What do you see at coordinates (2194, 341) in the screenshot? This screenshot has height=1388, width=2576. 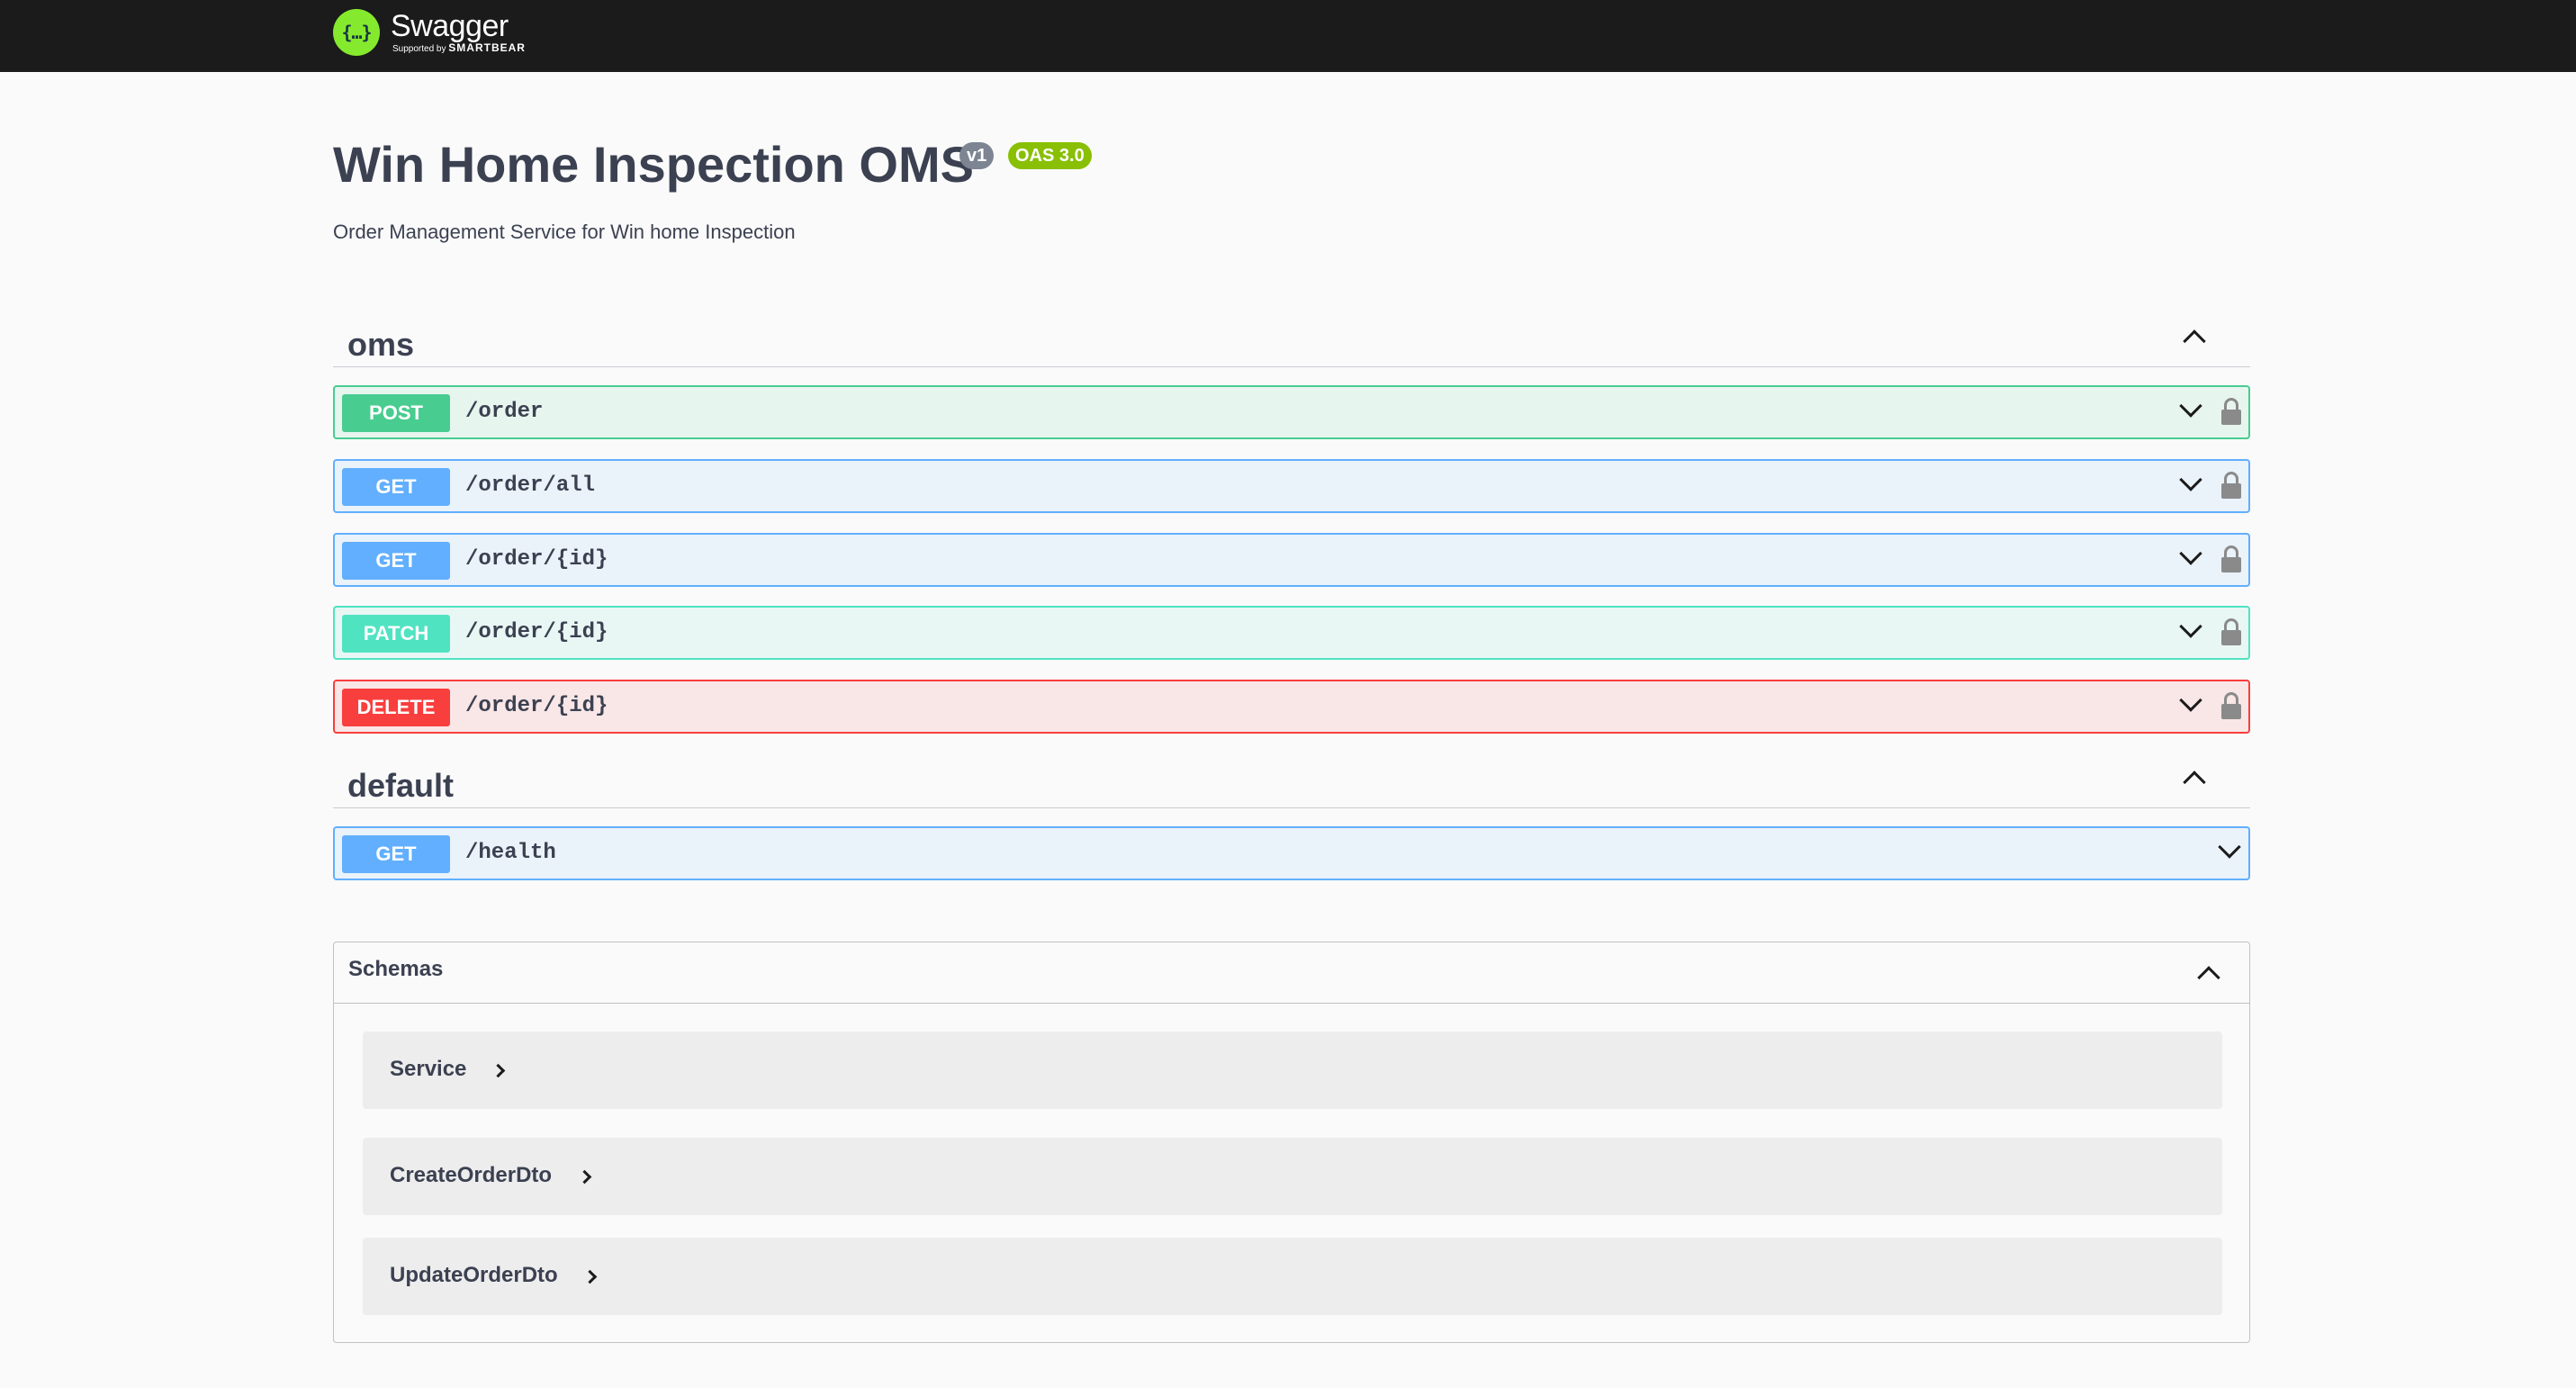 I see `collapse-oms-chevron-up-icon` at bounding box center [2194, 341].